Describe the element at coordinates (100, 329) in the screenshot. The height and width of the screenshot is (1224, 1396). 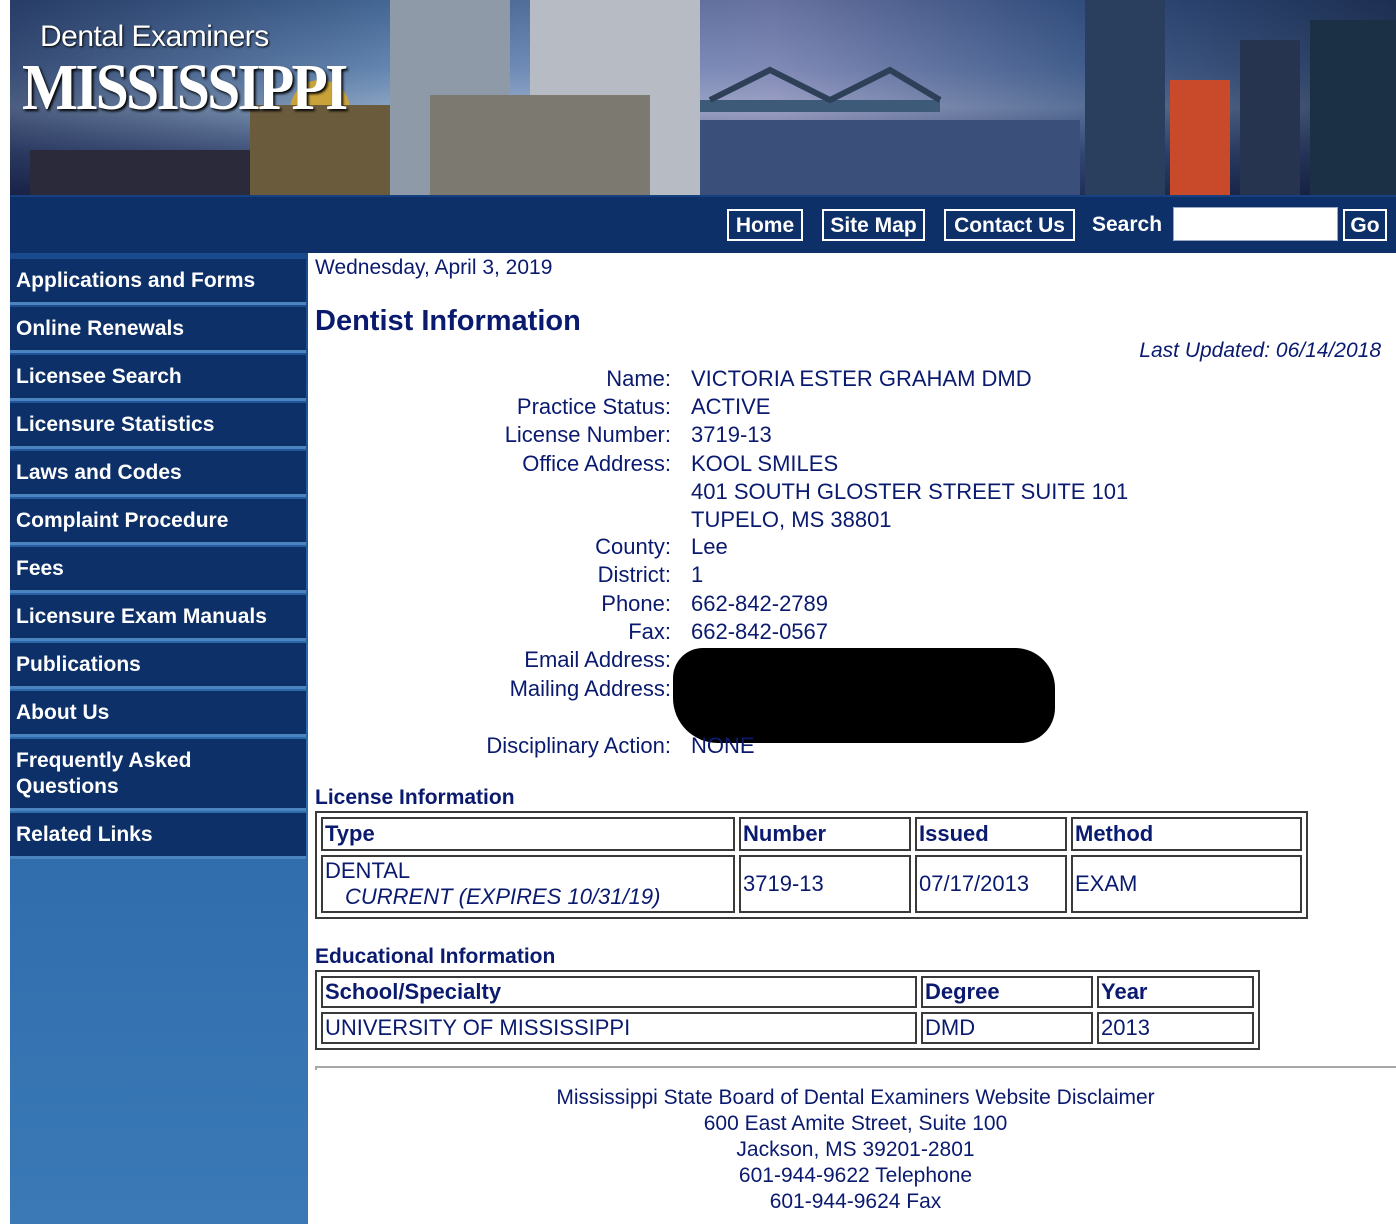
I see `sidebar-item-label: Online Renewals` at that location.